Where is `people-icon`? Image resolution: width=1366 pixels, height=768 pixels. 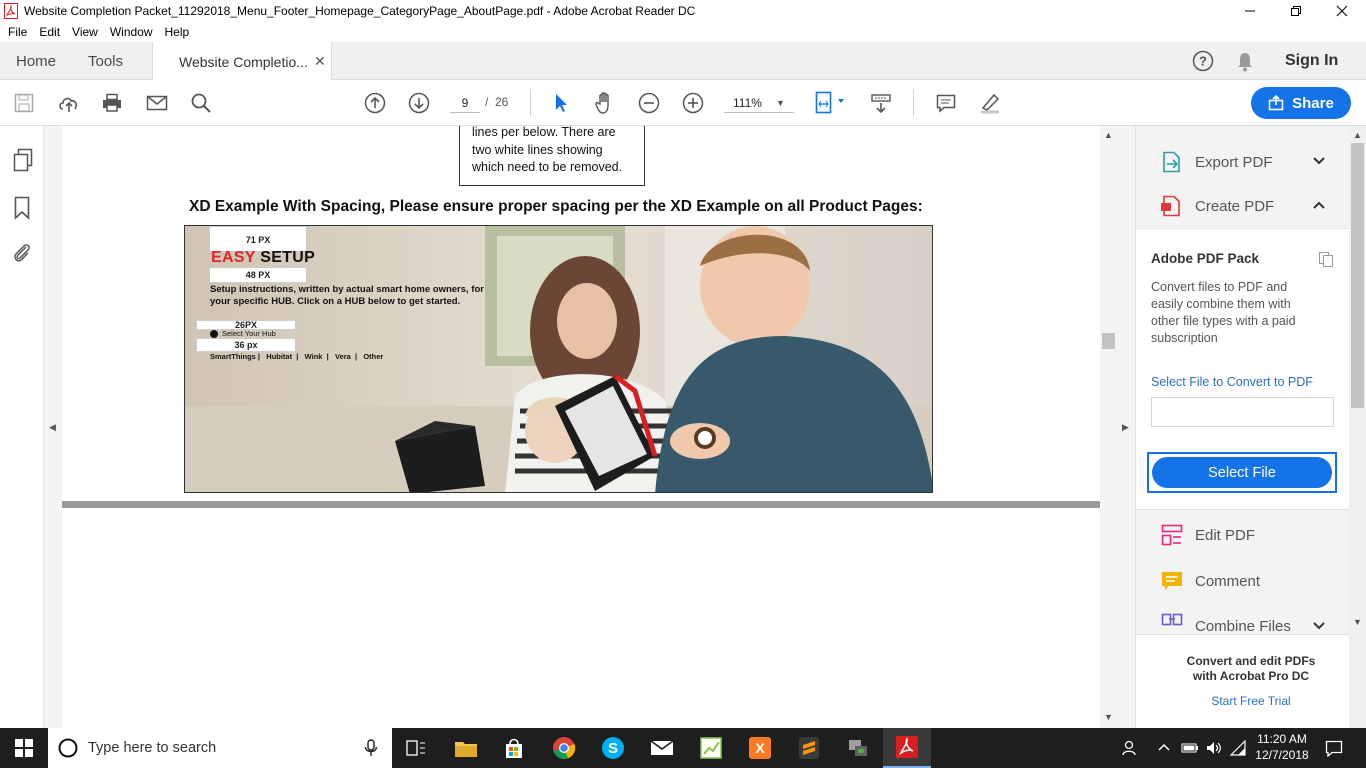
people-icon is located at coordinates (1129, 749).